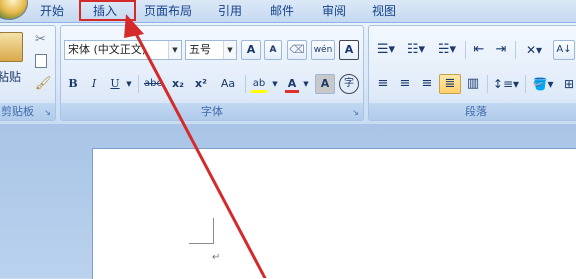  Describe the element at coordinates (228, 84) in the screenshot. I see `change-case-button: Aa` at that location.